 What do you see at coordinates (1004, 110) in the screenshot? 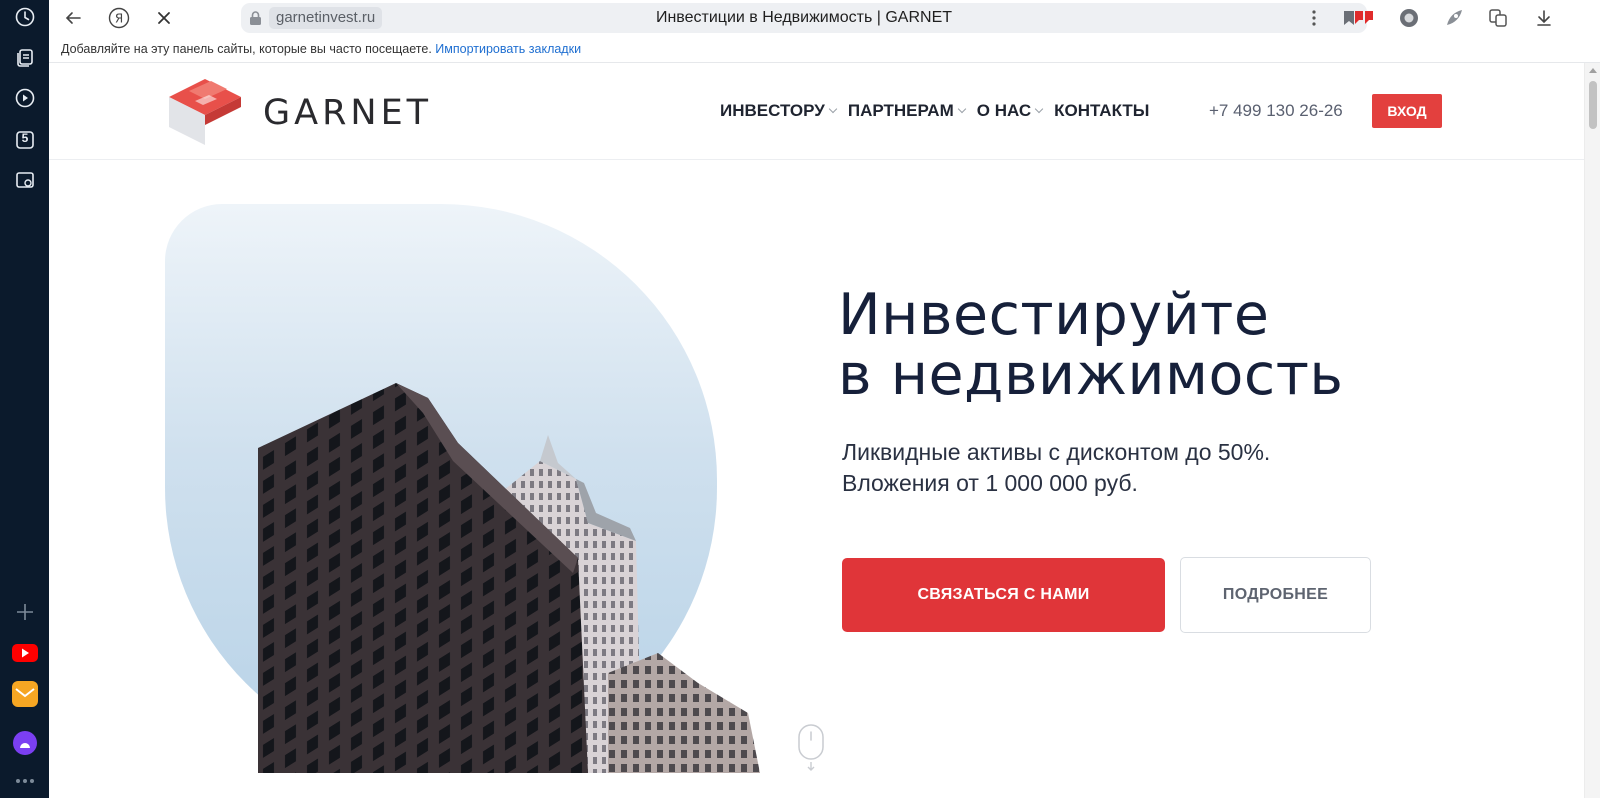
I see `nav-item-label: О НАС` at bounding box center [1004, 110].